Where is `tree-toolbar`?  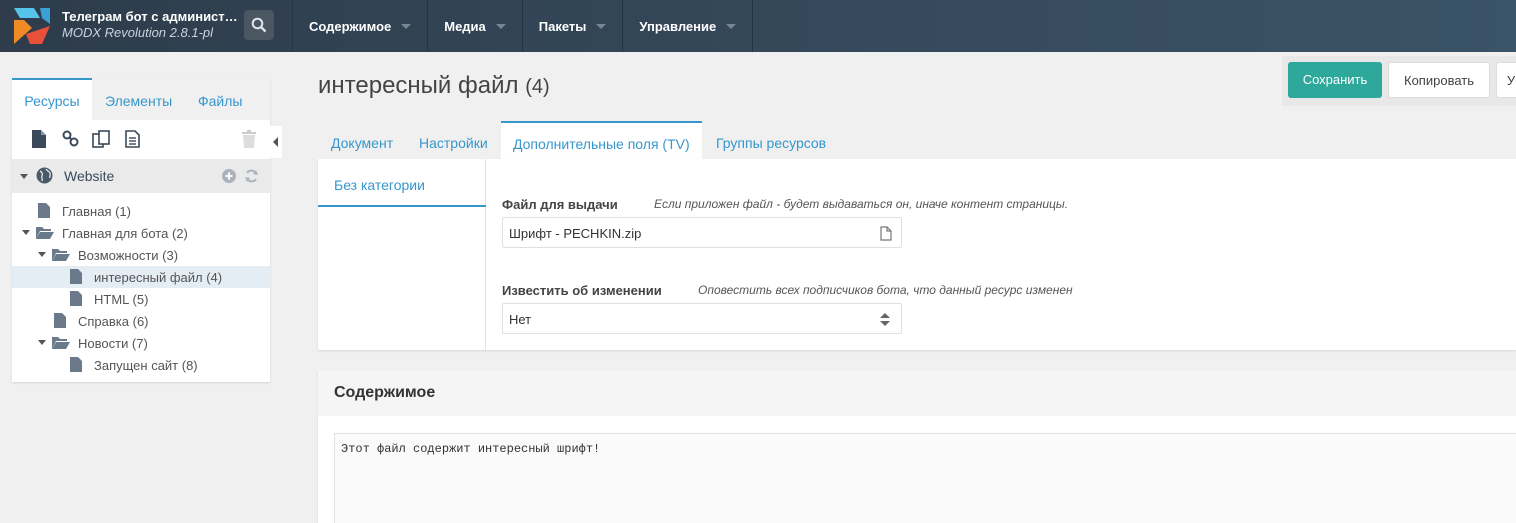
tree-toolbar is located at coordinates (141, 139).